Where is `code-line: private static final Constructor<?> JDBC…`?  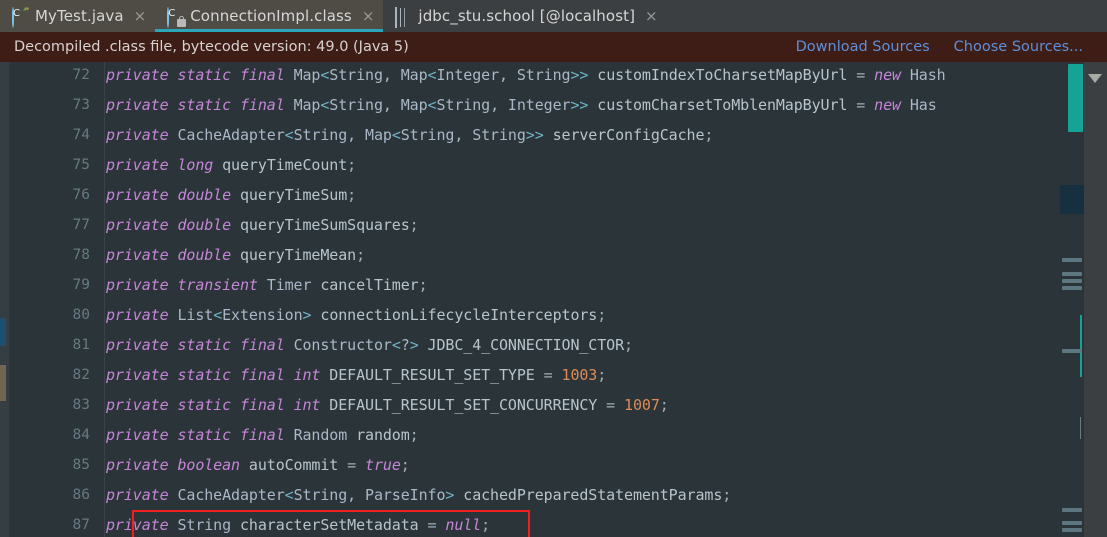
code-line: private static final Constructor<?> JDBC… is located at coordinates (369, 345).